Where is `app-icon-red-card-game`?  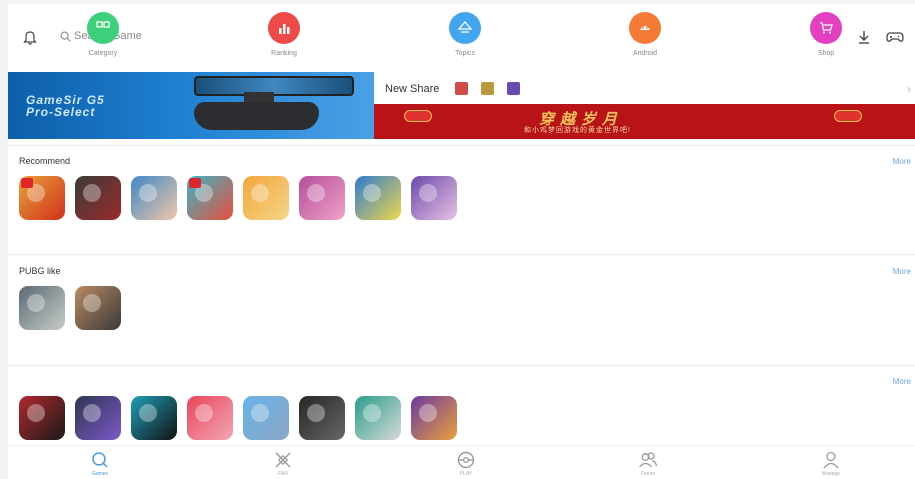 app-icon-red-card-game is located at coordinates (42, 418).